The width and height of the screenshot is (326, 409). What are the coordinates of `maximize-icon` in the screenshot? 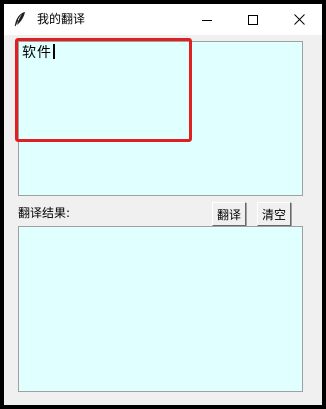 It's located at (253, 19).